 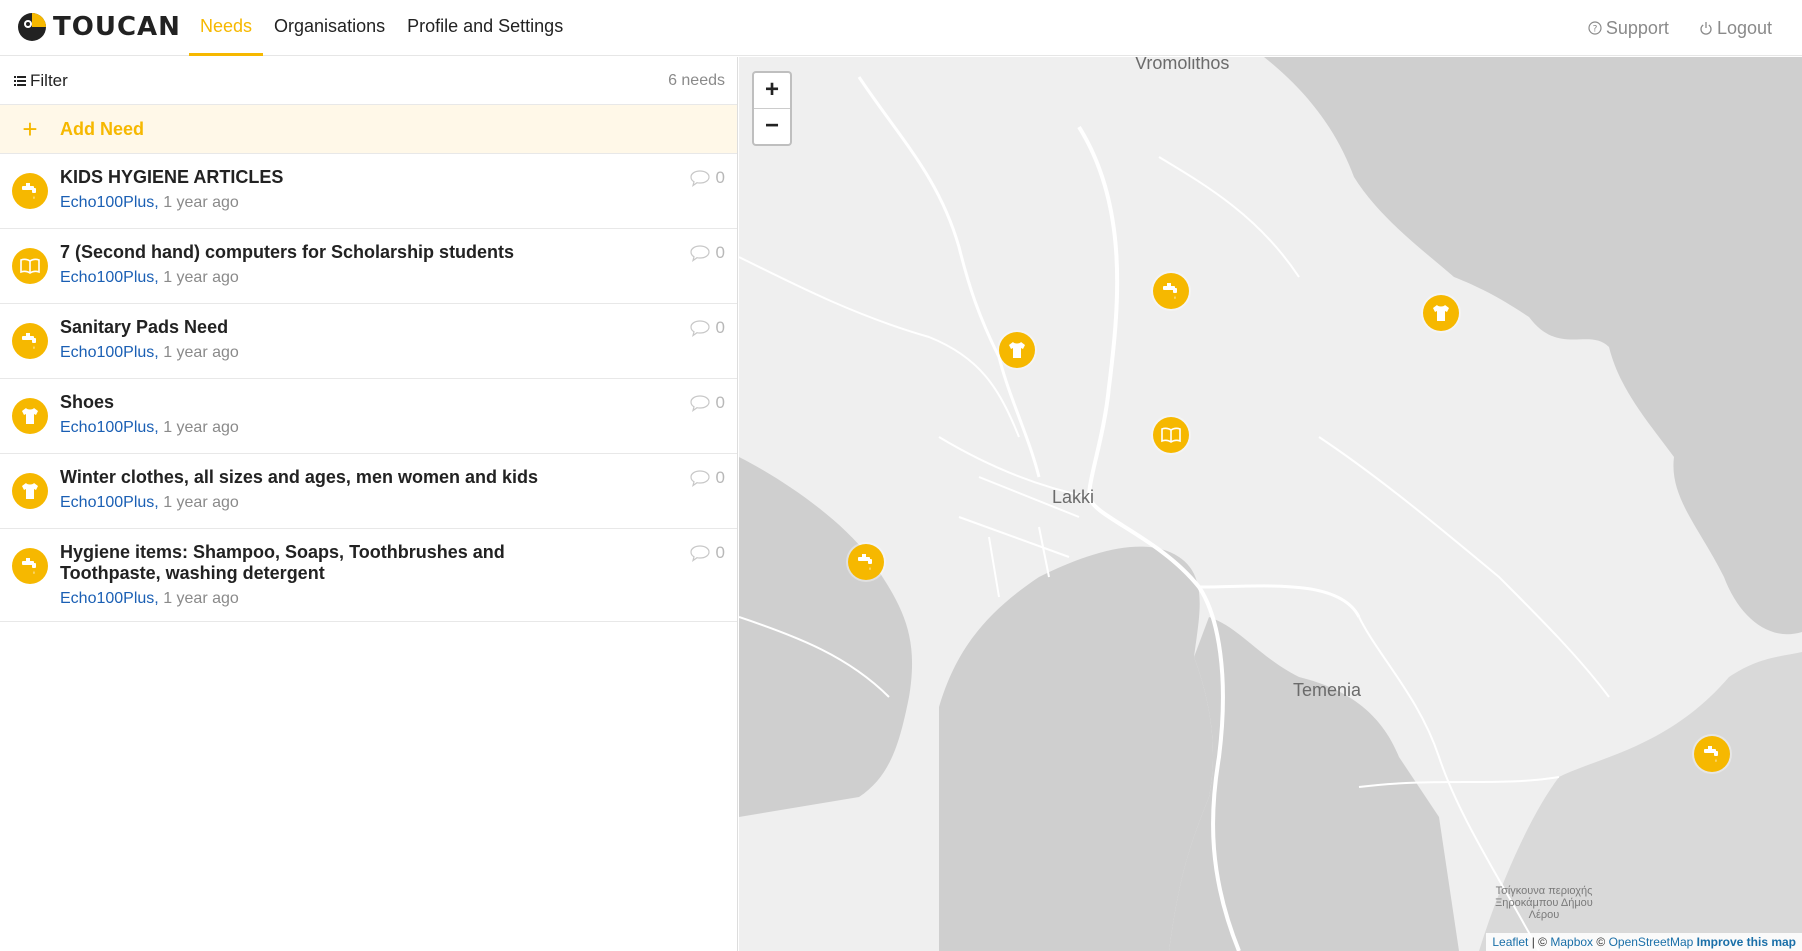 I want to click on need-title: Shoes, so click(x=87, y=402).